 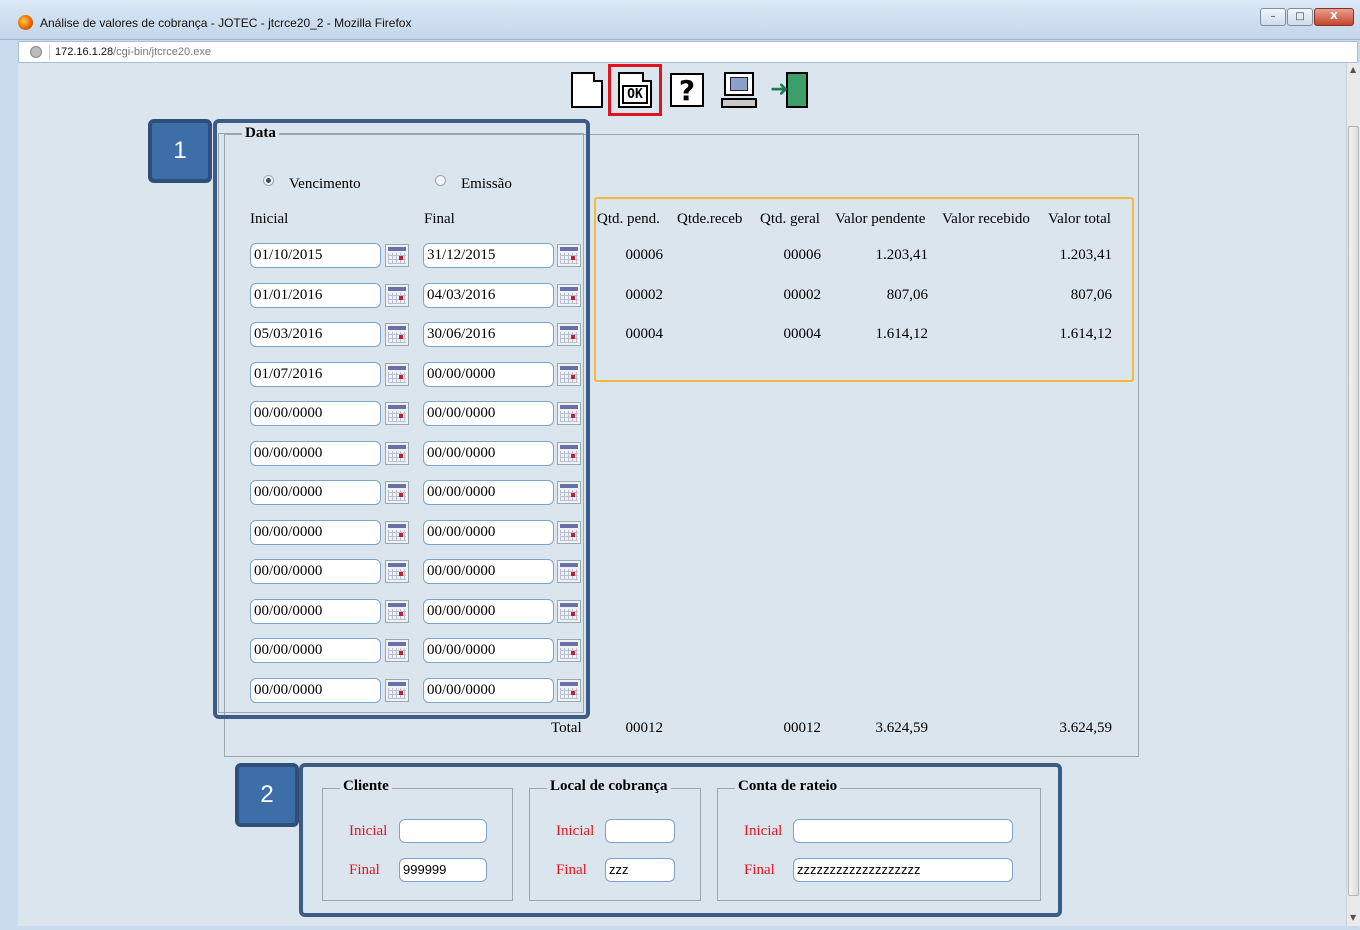 What do you see at coordinates (25, 22) in the screenshot?
I see `firefox-icon` at bounding box center [25, 22].